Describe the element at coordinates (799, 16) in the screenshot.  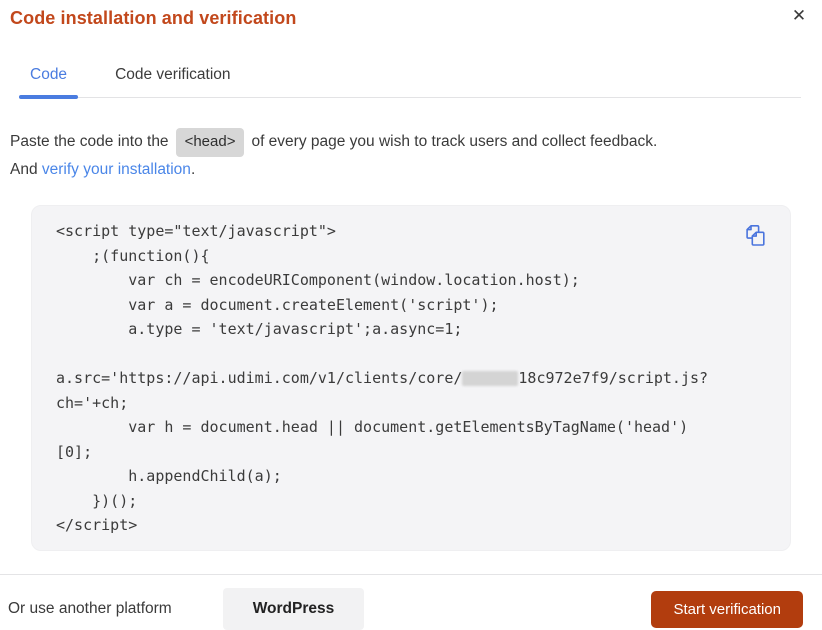
I see `close-icon: ✕` at that location.